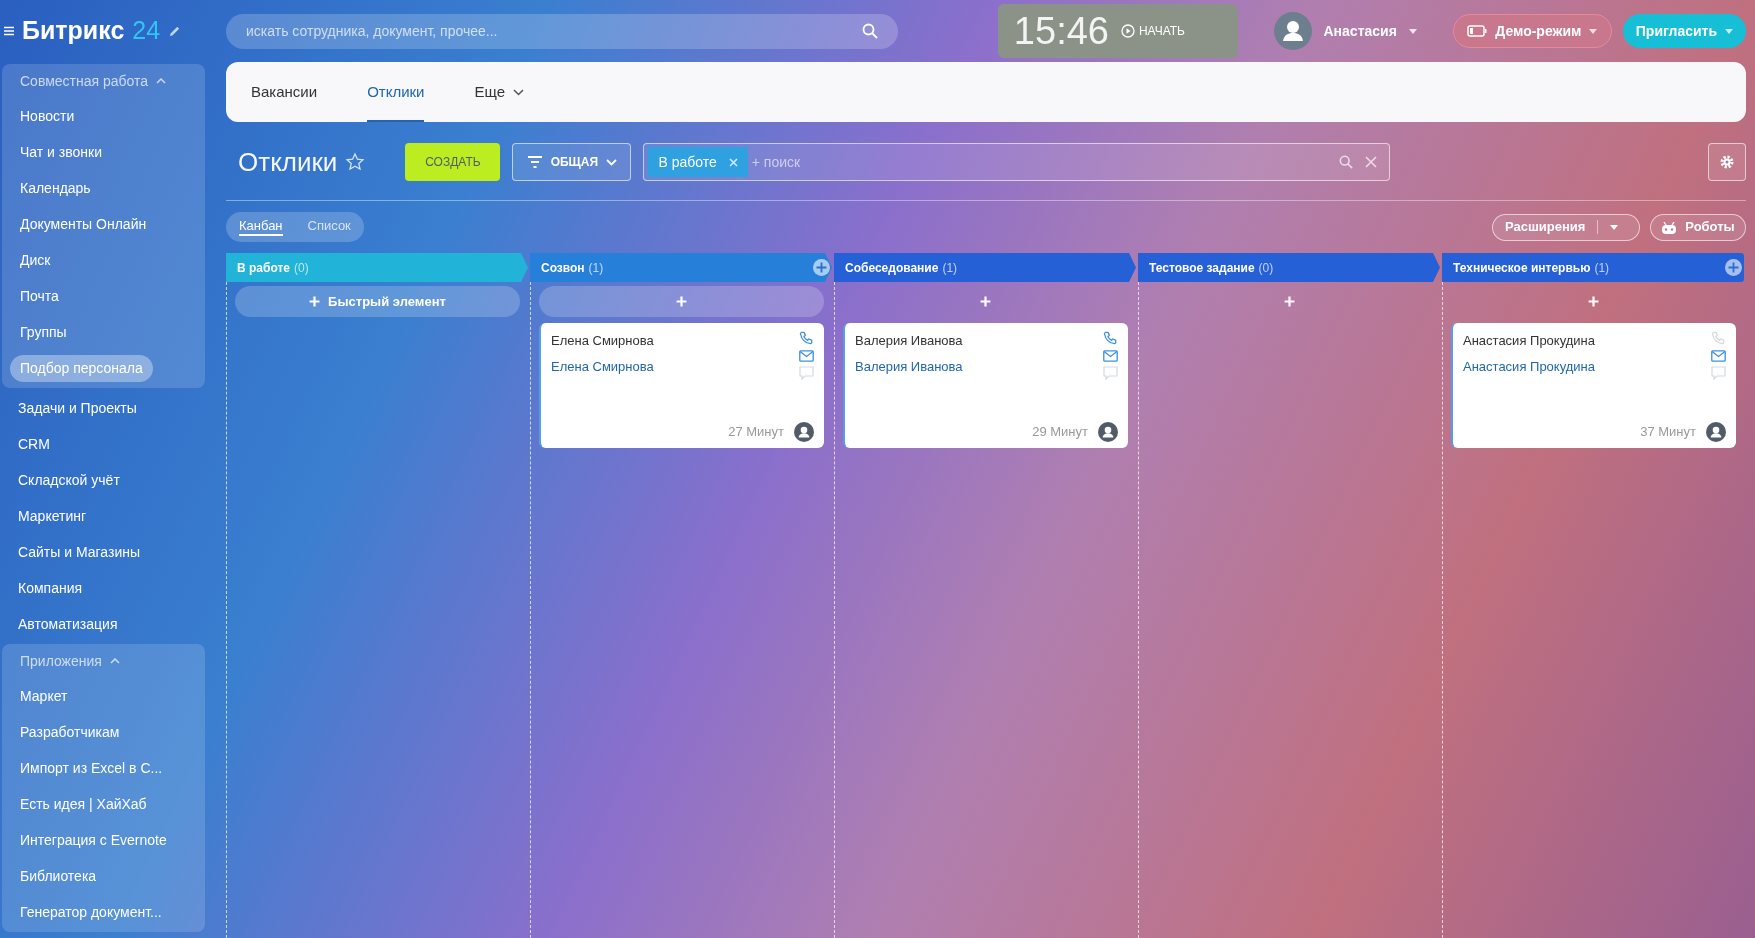 Image resolution: width=1755 pixels, height=938 pixels. What do you see at coordinates (892, 268) in the screenshot?
I see `column-title: Собеседование` at bounding box center [892, 268].